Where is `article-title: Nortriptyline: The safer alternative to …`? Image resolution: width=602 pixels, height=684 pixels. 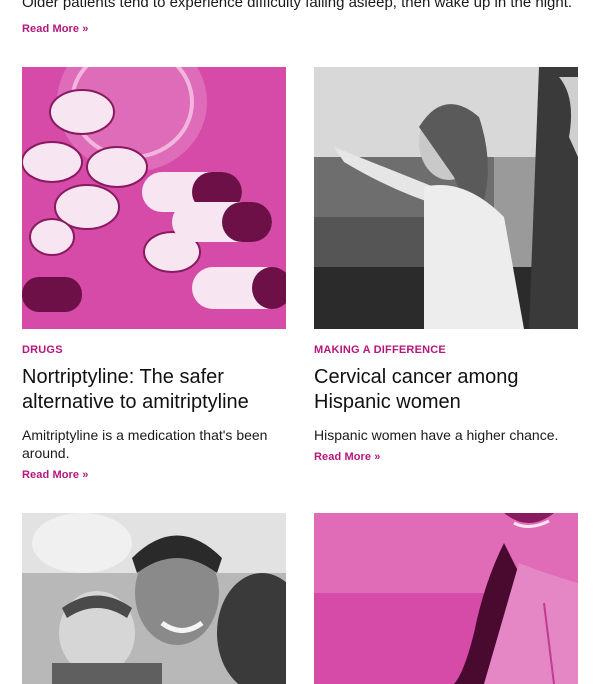 article-title: Nortriptyline: The safer alternative to … is located at coordinates (154, 390).